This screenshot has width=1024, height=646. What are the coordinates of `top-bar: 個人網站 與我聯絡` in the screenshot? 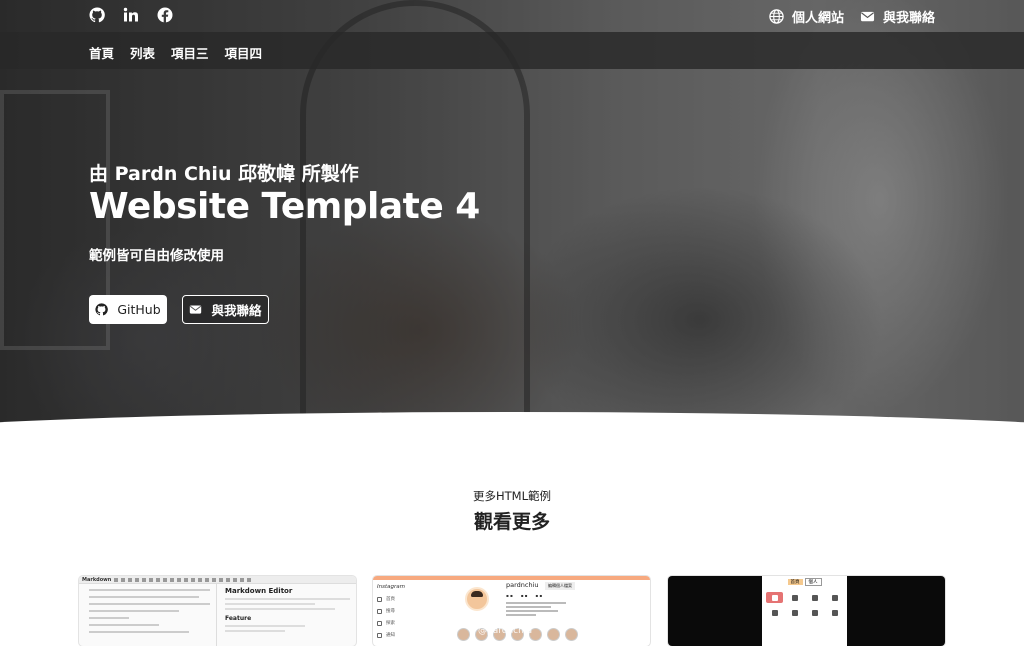 It's located at (512, 16).